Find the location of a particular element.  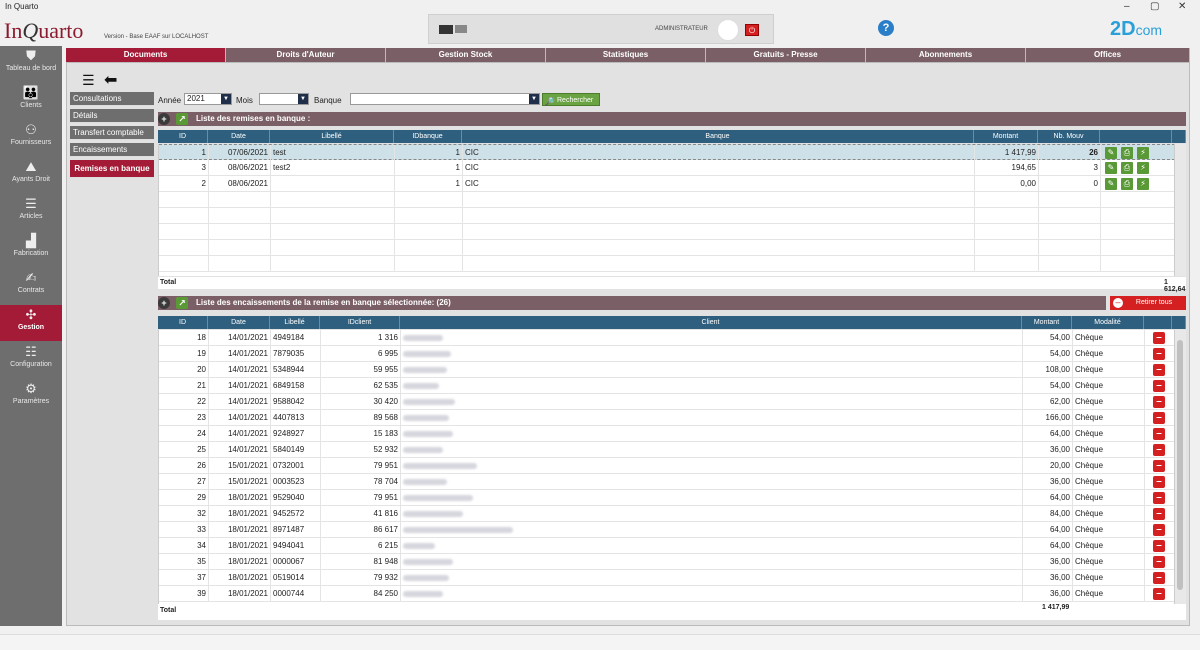

avatar is located at coordinates (728, 30).